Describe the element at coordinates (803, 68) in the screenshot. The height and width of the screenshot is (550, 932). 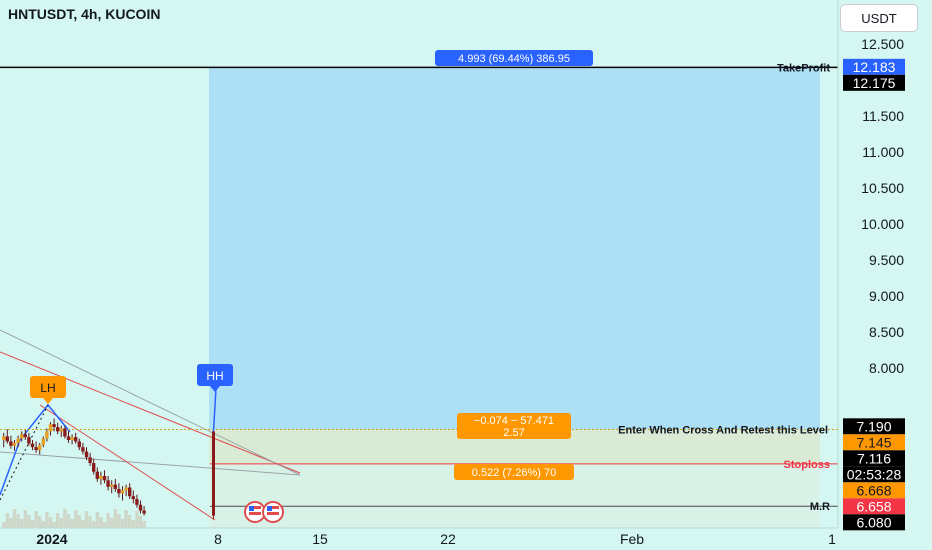
I see `level-label-0: TakeProfit` at that location.